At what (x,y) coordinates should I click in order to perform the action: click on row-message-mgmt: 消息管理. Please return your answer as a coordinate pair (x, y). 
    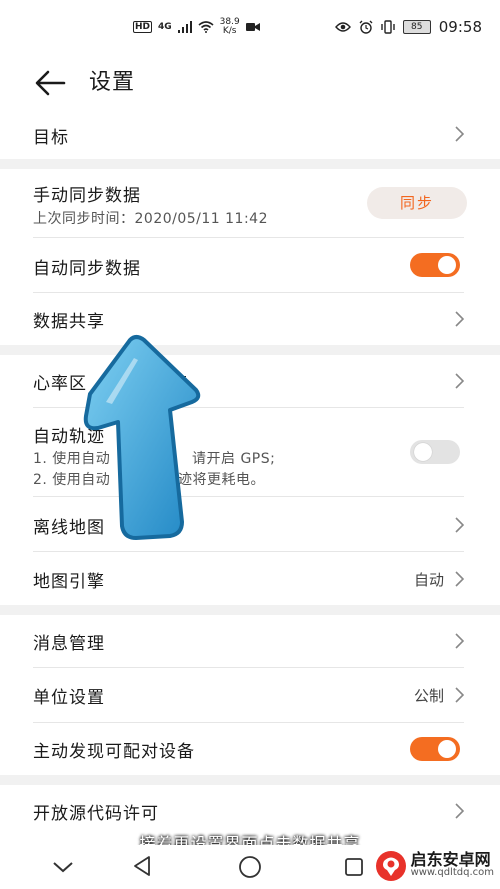
    Looking at the image, I should click on (250, 641).